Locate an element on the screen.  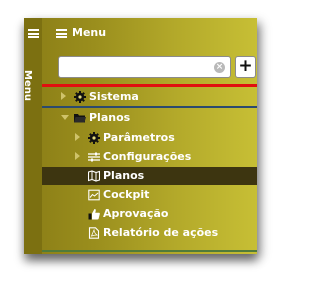
tree-item-aprovacao: Aprovação is located at coordinates (149, 214).